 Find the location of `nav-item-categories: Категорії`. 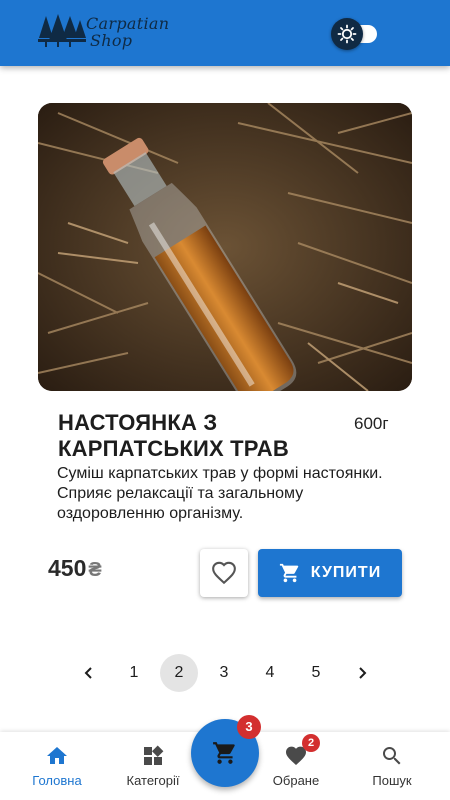

nav-item-categories: Категорії is located at coordinates (153, 766).